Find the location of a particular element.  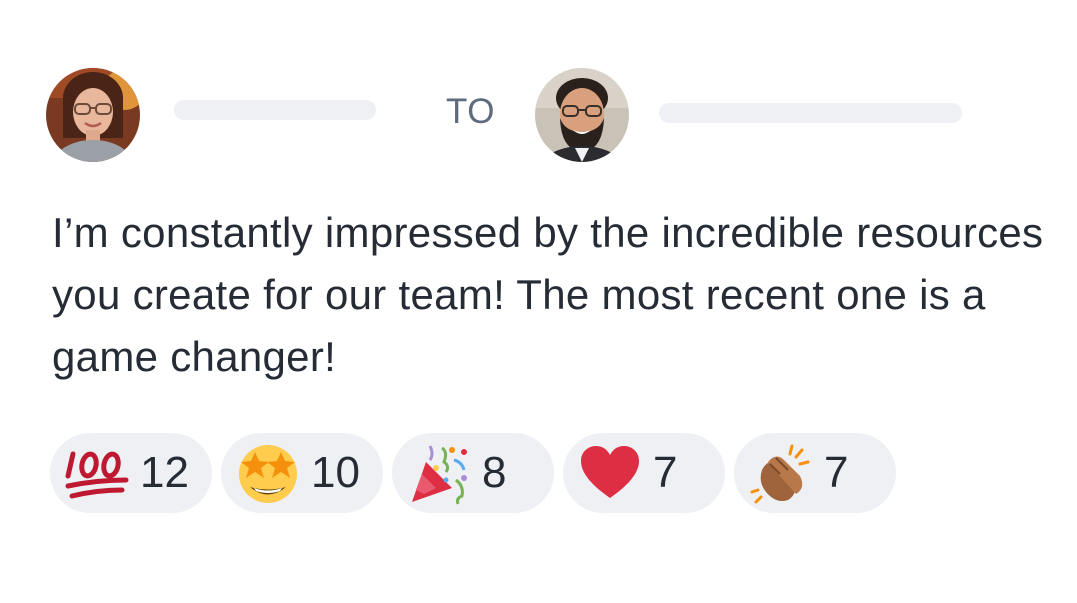

recipient-name-placeholder is located at coordinates (810, 113).